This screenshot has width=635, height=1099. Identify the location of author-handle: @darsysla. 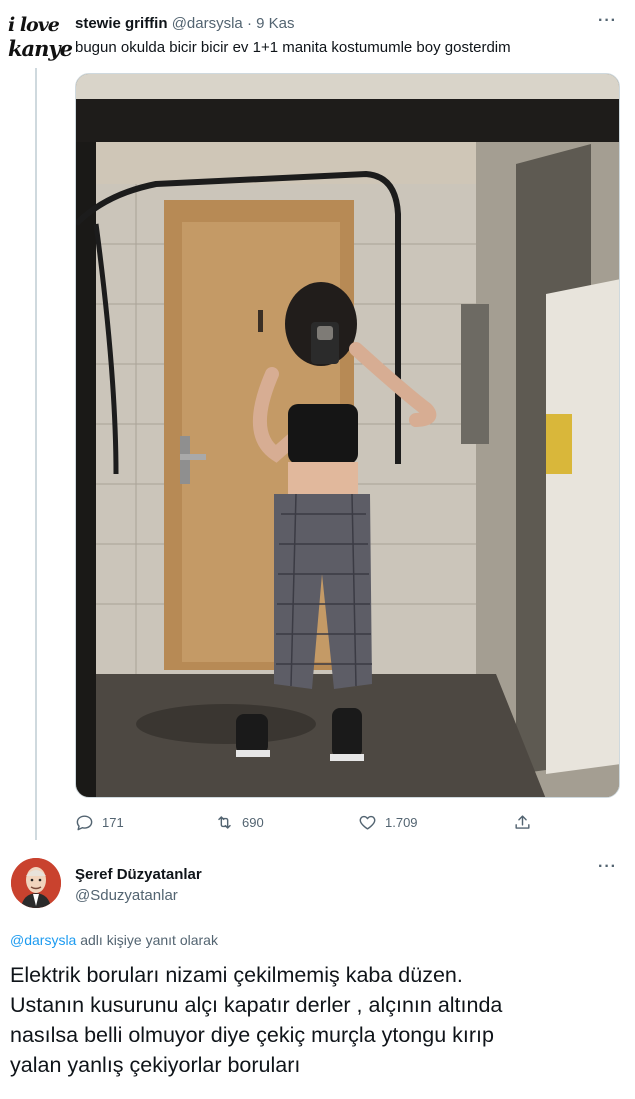
(207, 23).